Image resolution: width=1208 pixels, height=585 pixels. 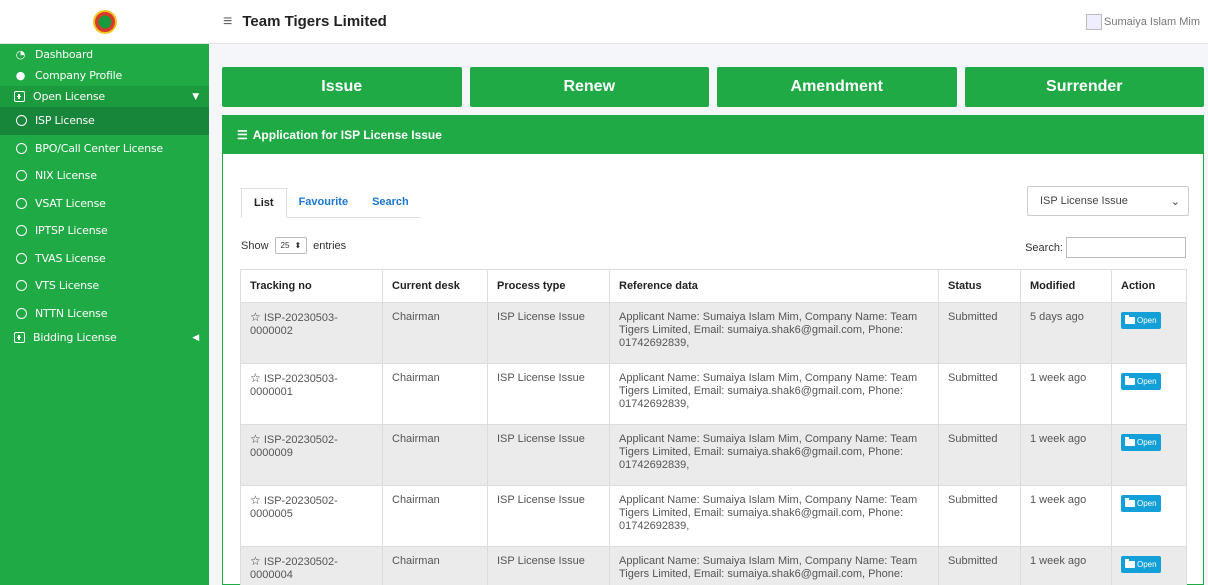 What do you see at coordinates (264, 203) in the screenshot?
I see `tab-list: List` at bounding box center [264, 203].